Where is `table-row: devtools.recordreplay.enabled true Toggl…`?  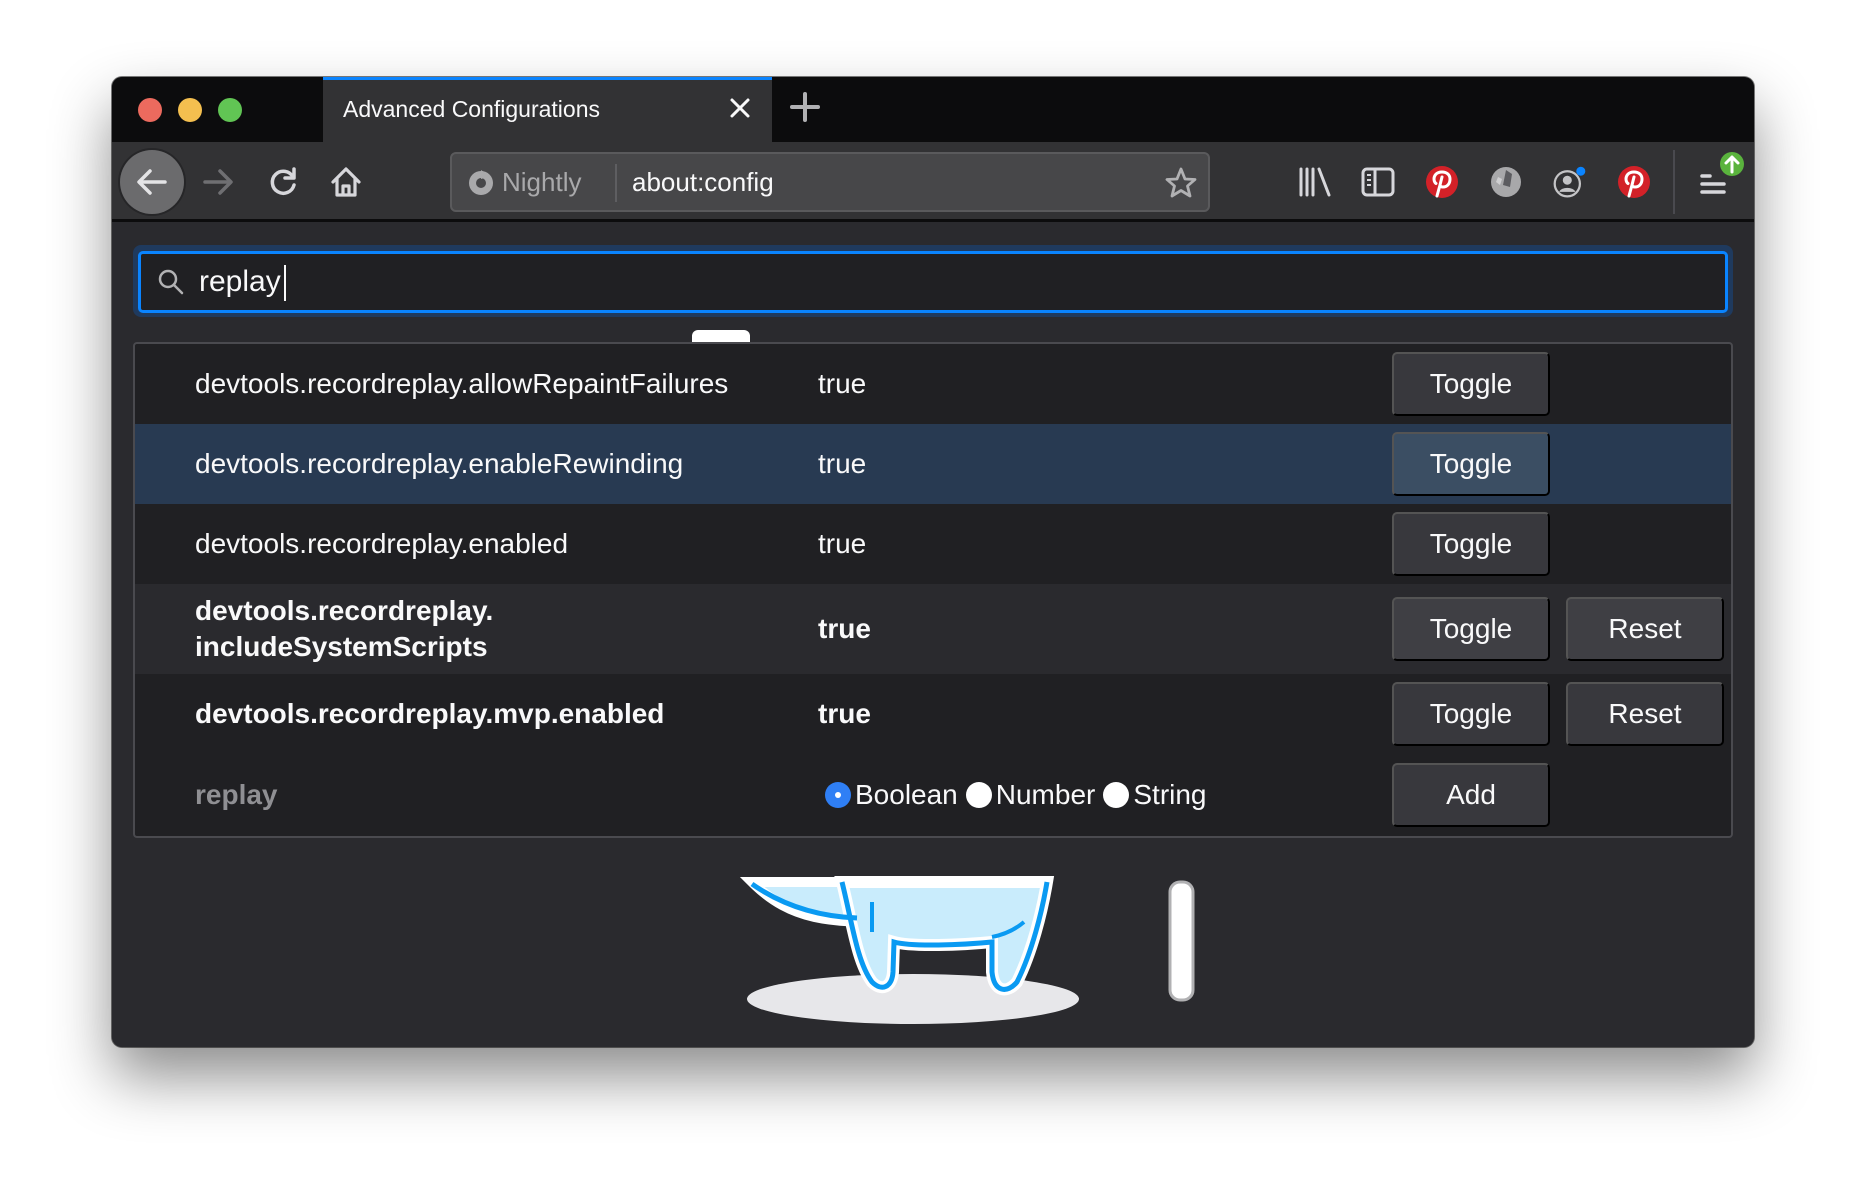
table-row: devtools.recordreplay.enabled true Toggl… is located at coordinates (933, 544).